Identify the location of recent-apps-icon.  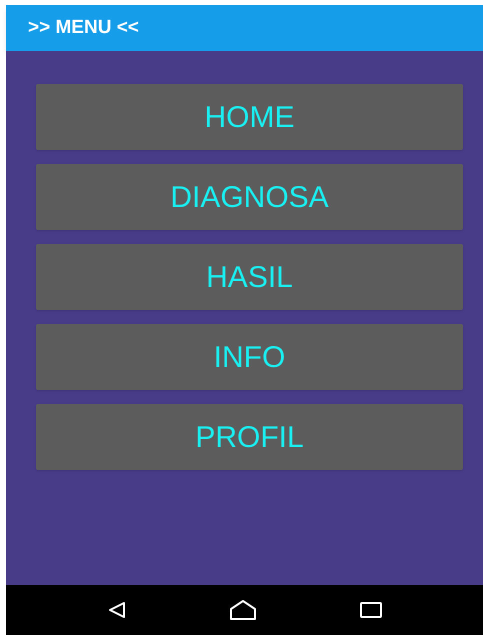
(371, 610).